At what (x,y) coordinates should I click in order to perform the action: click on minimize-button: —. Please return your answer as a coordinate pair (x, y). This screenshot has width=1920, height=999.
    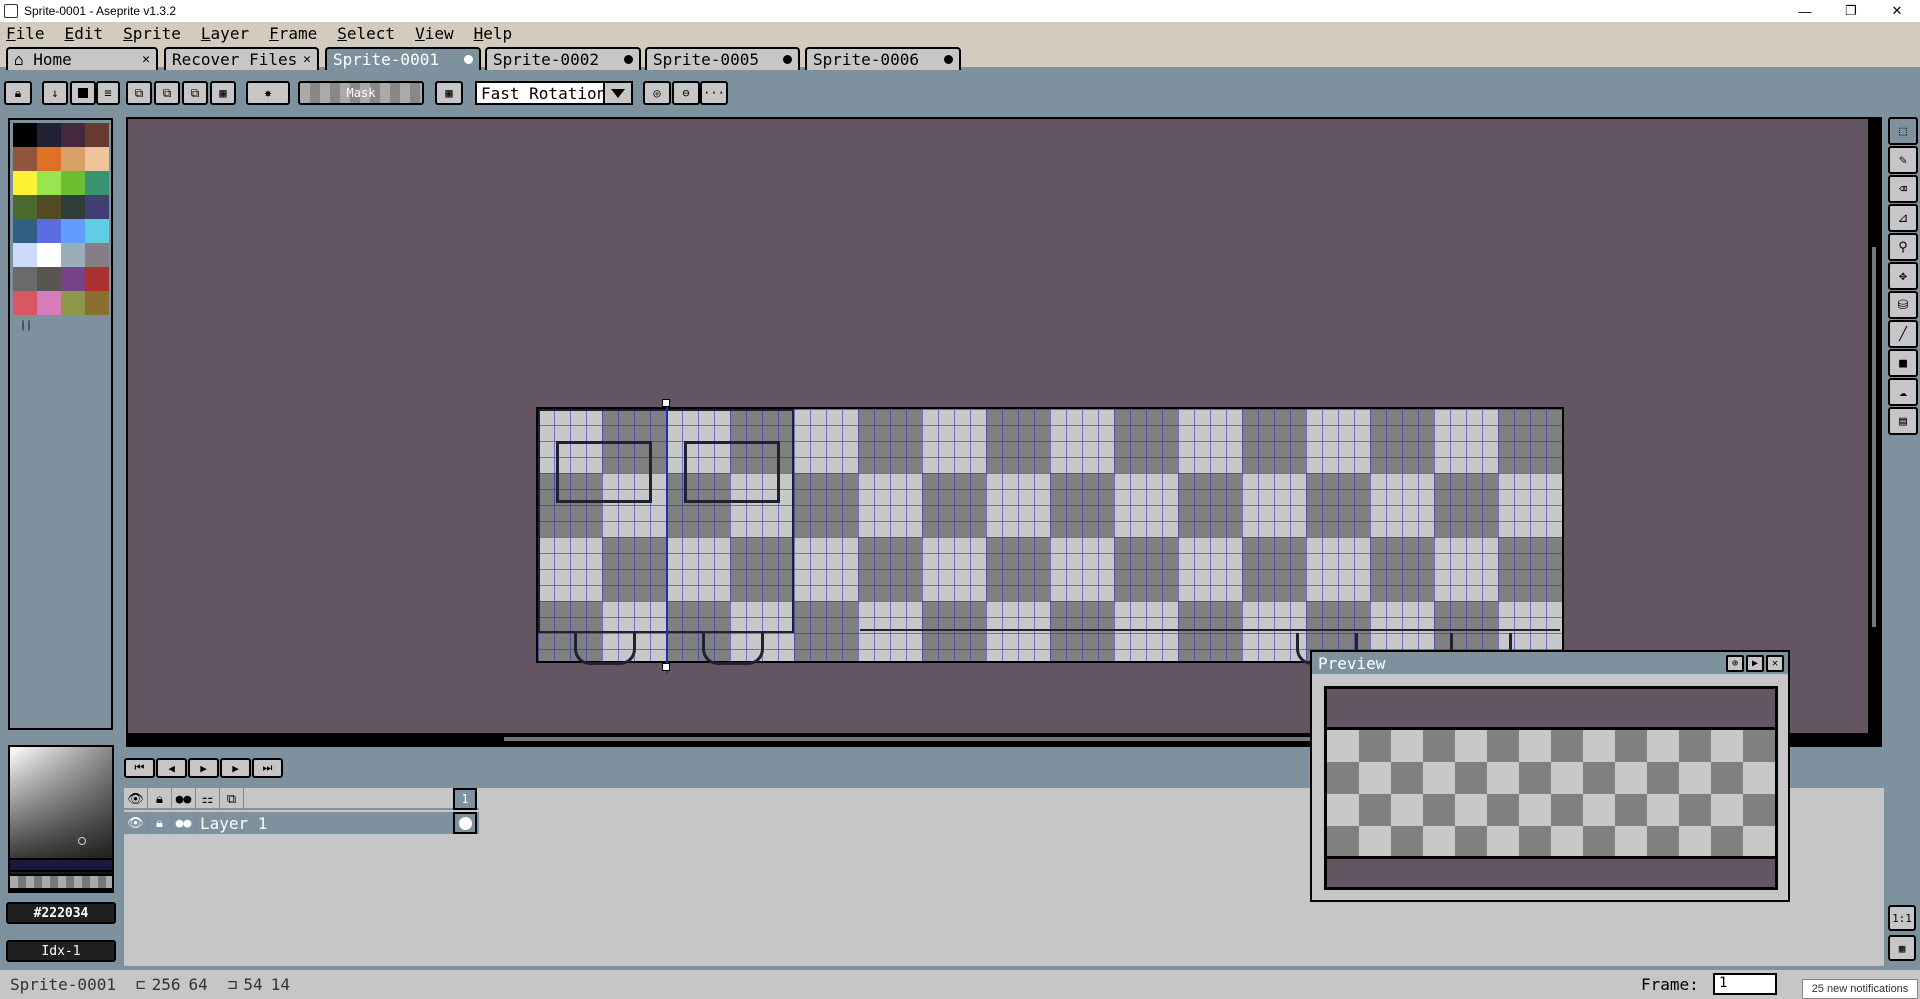
    Looking at the image, I should click on (1805, 11).